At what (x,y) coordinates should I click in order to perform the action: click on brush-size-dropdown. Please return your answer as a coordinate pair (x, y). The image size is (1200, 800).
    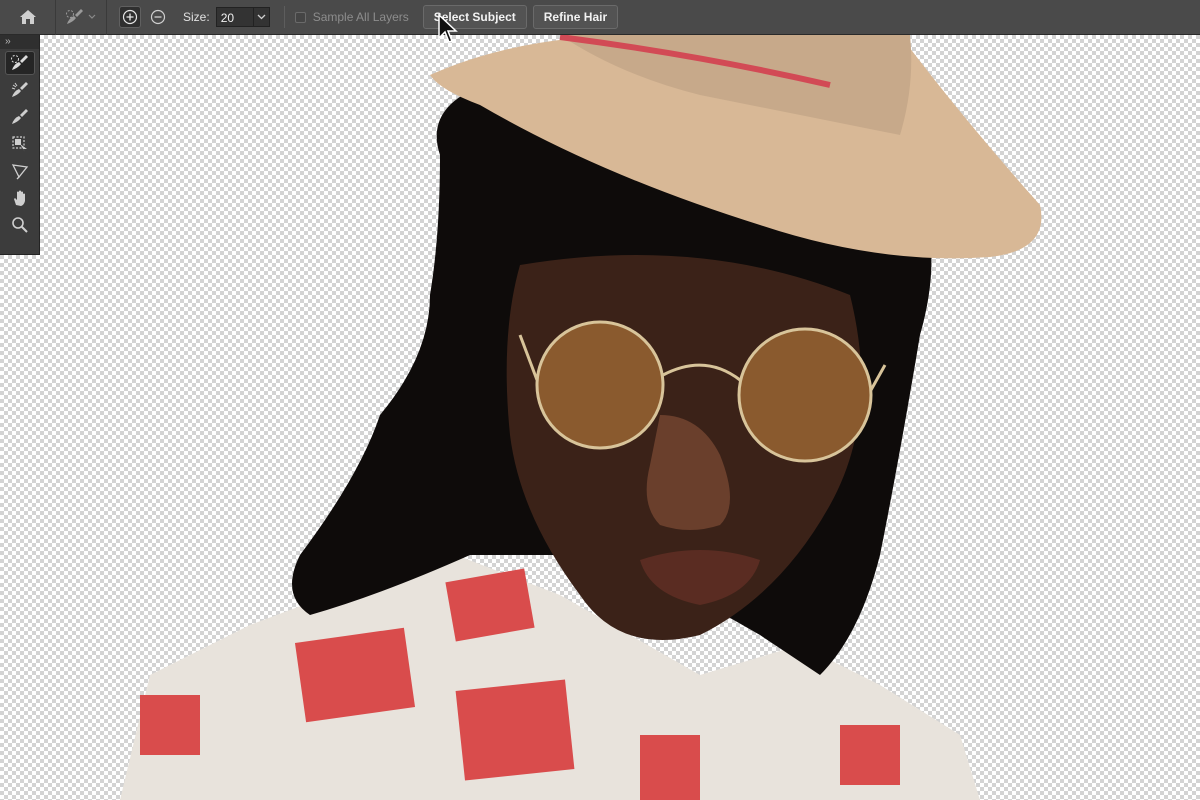
    Looking at the image, I should click on (261, 17).